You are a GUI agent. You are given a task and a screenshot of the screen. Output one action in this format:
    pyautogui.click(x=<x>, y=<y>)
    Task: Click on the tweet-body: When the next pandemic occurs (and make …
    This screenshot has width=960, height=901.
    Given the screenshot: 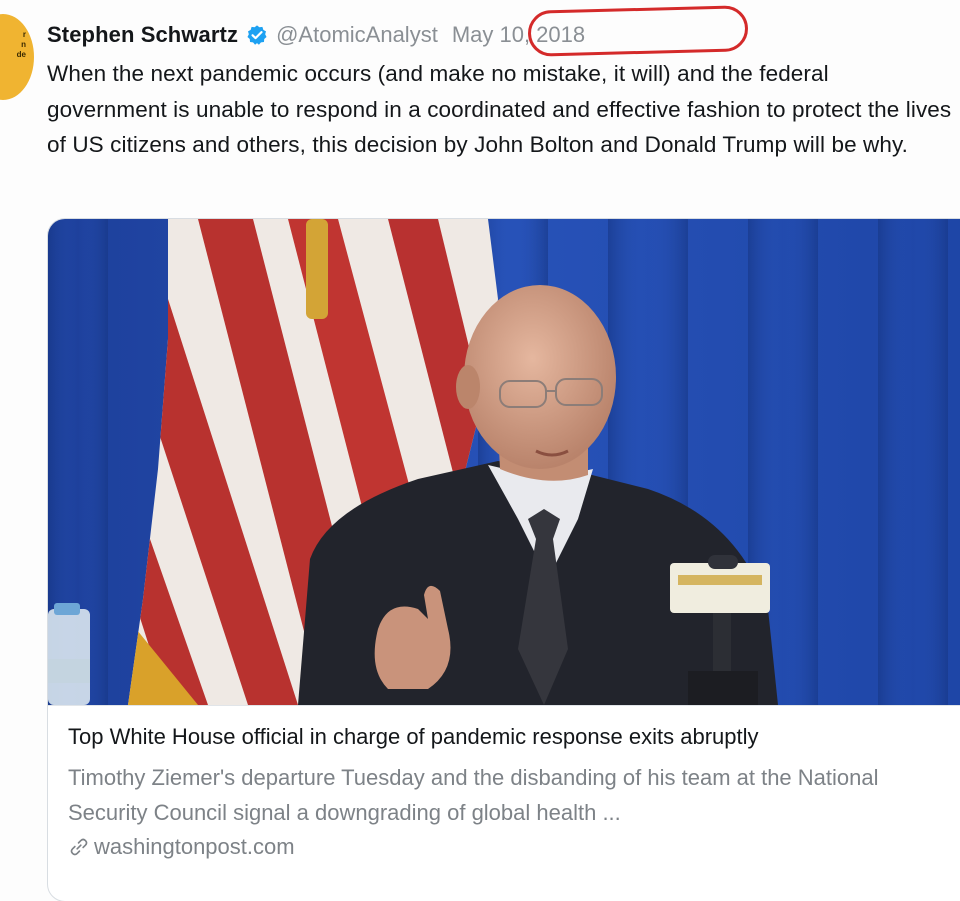 What is the action you would take?
    pyautogui.click(x=499, y=109)
    